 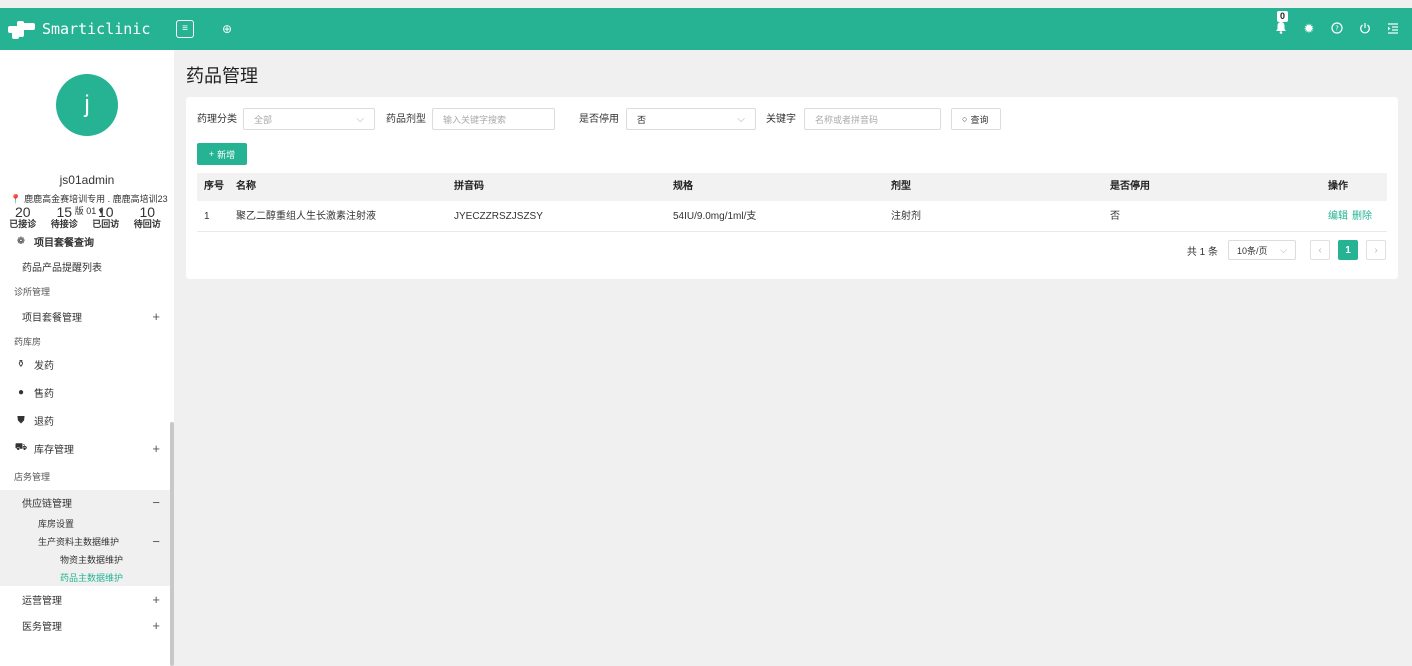 I want to click on sidebar-item-operations: 运营管理 +, so click(x=85, y=599).